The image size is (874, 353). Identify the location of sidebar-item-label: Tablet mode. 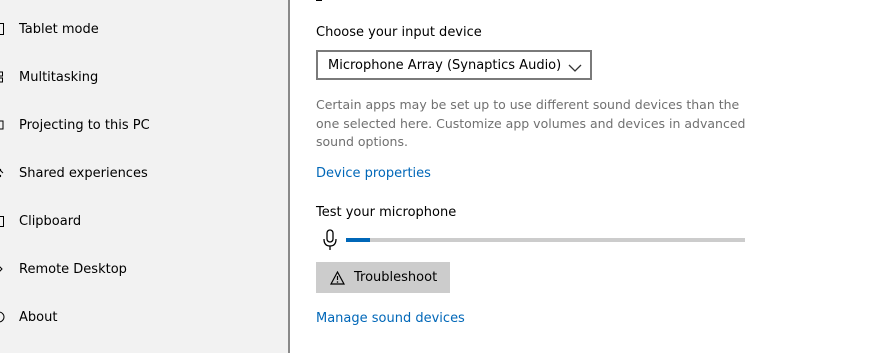
(59, 29).